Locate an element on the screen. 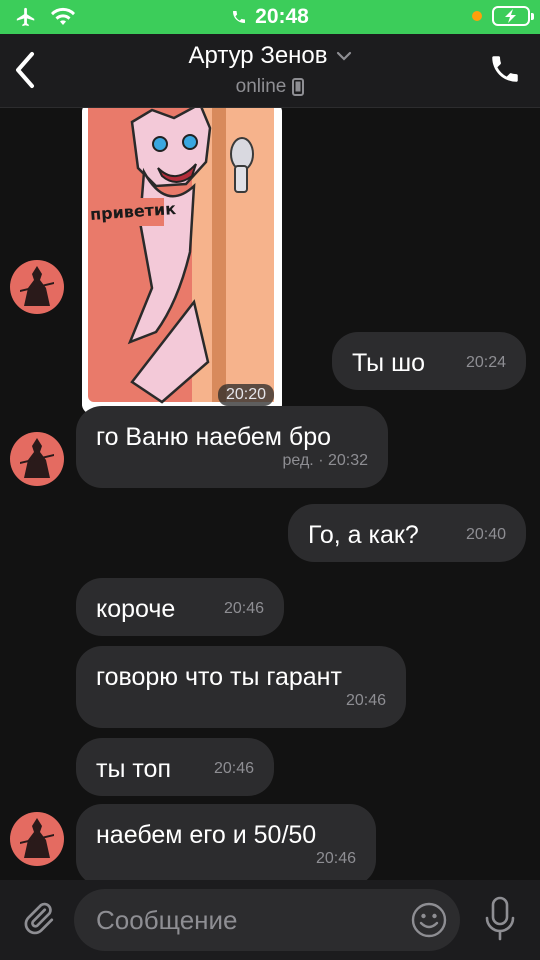 The image size is (540, 960). chevron-down-icon is located at coordinates (343, 56).